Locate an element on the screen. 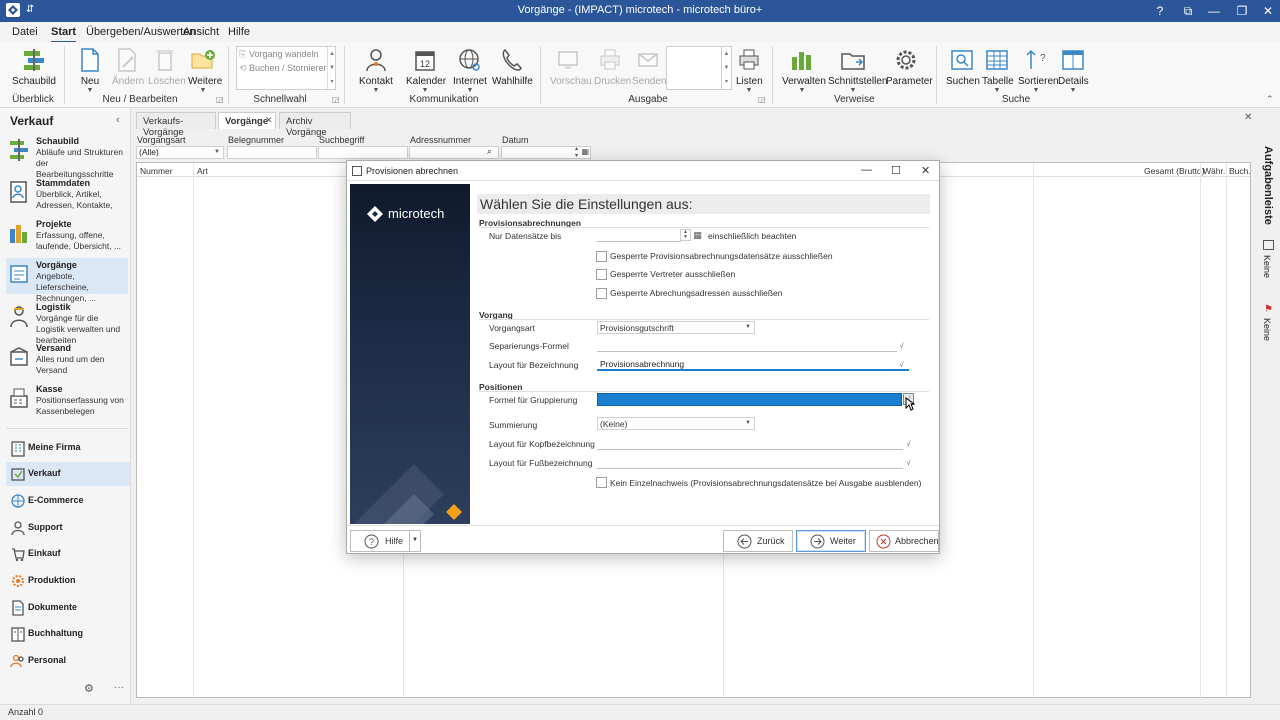 The width and height of the screenshot is (1280, 720). aendern-button: Ändern is located at coordinates (128, 66).